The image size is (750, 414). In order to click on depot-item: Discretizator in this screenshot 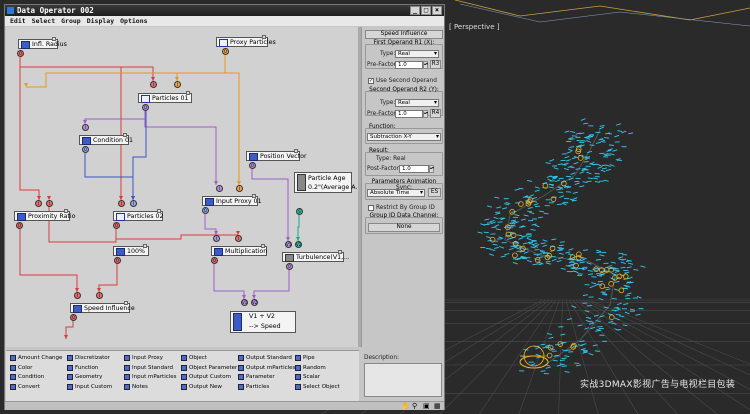, I will do `click(88, 358)`.